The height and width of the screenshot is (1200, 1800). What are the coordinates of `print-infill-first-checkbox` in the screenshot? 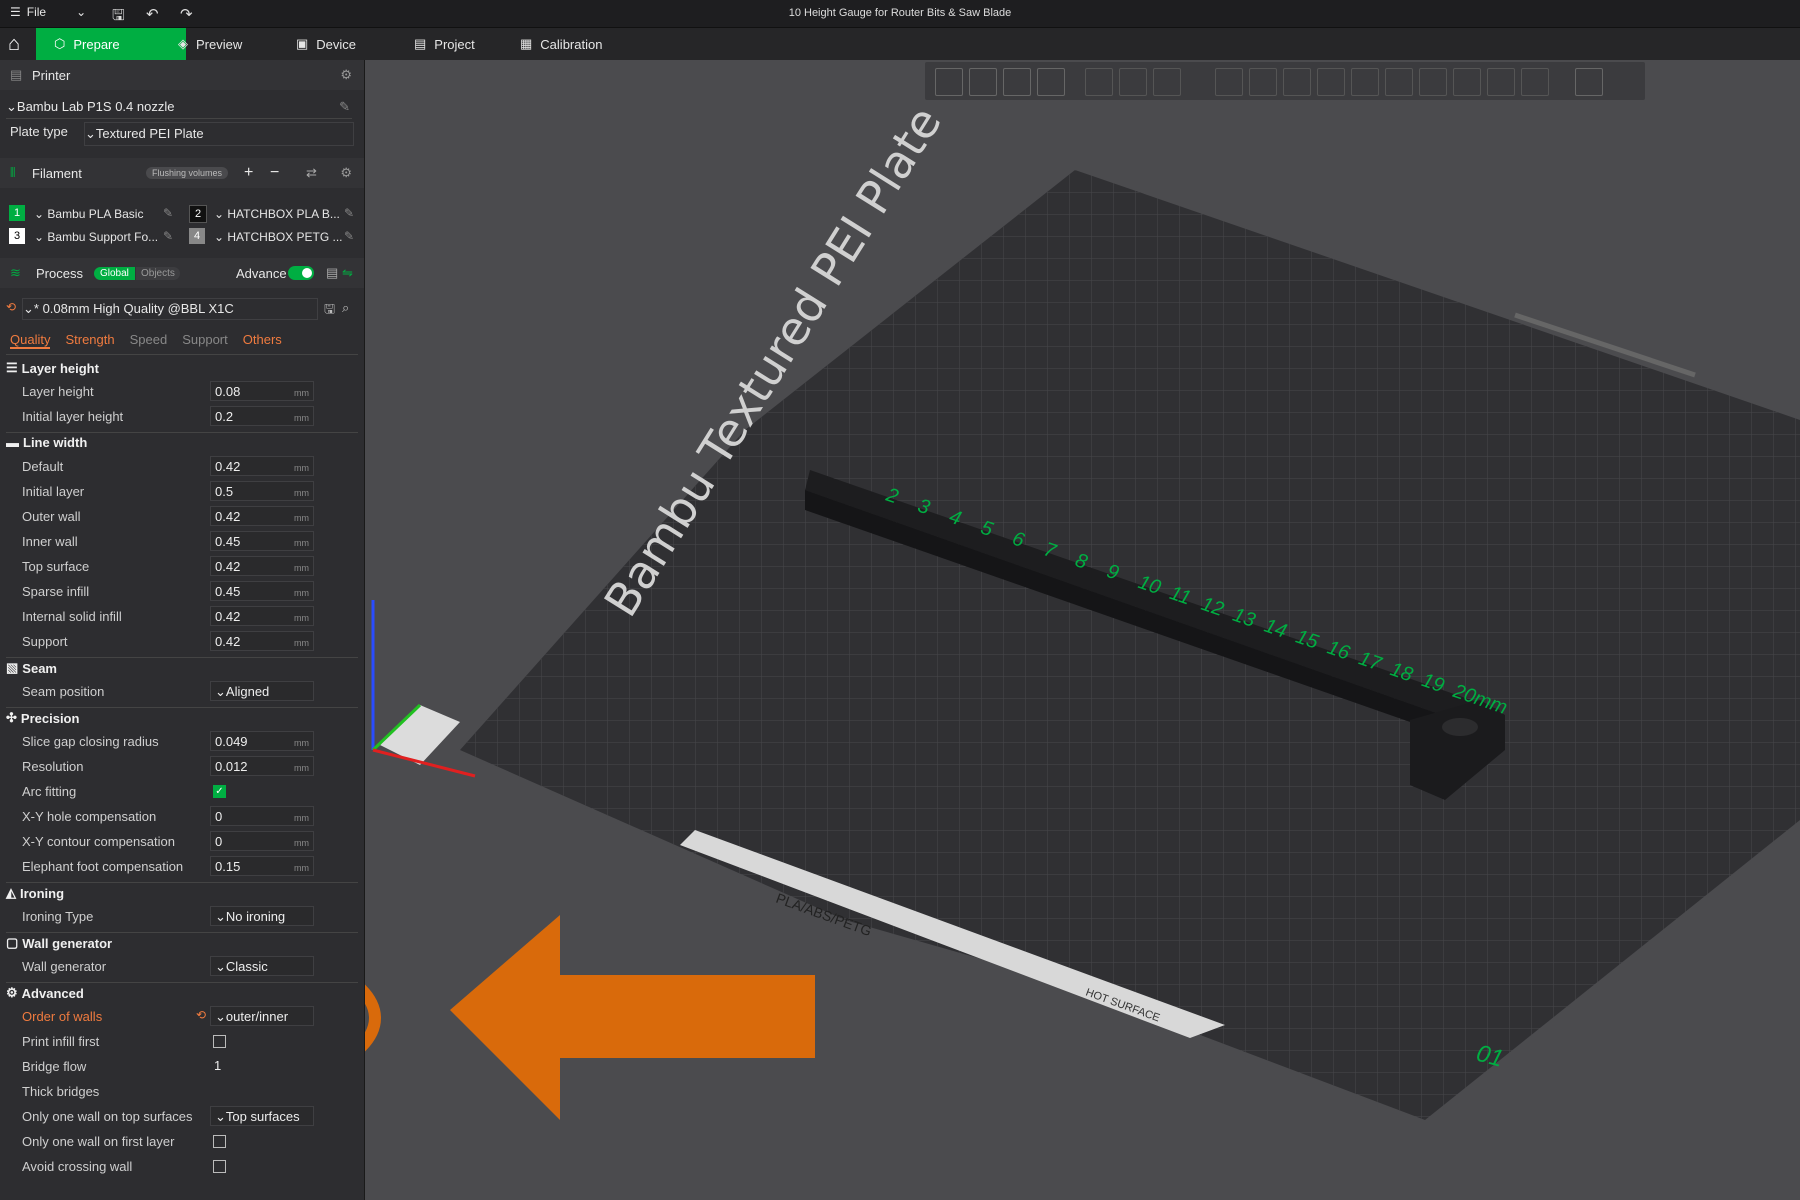 It's located at (219, 1041).